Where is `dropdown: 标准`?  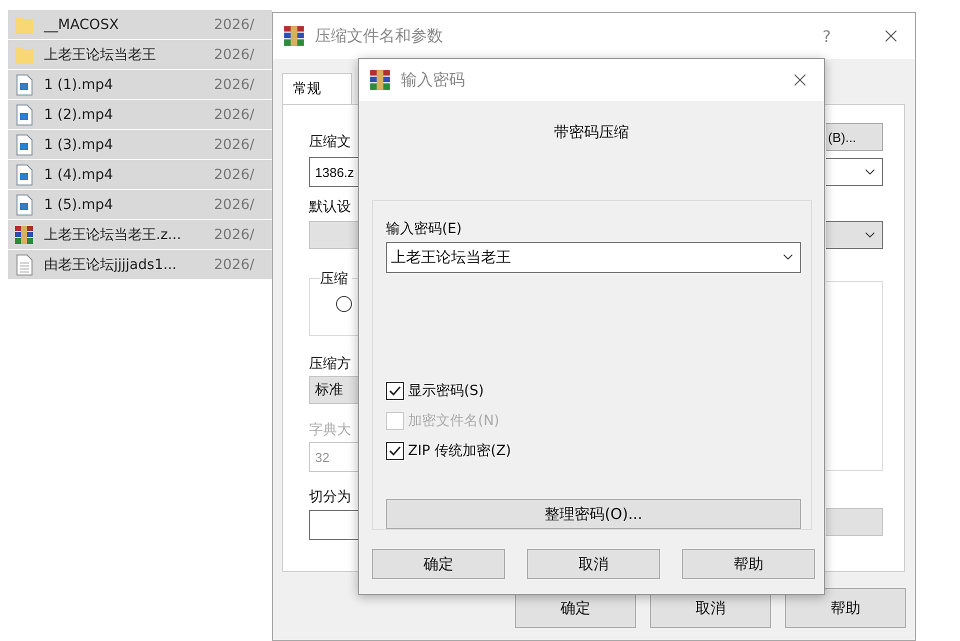 dropdown: 标准 is located at coordinates (334, 390).